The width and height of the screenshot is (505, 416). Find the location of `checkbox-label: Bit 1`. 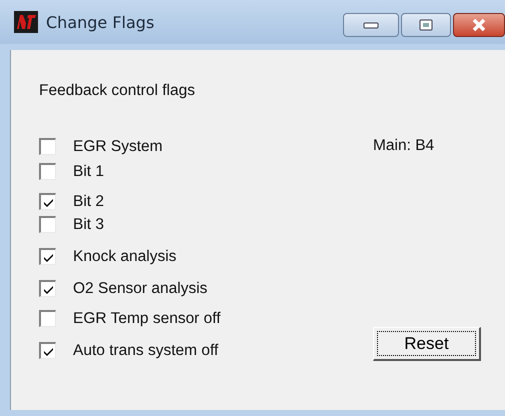

checkbox-label: Bit 1 is located at coordinates (88, 171).